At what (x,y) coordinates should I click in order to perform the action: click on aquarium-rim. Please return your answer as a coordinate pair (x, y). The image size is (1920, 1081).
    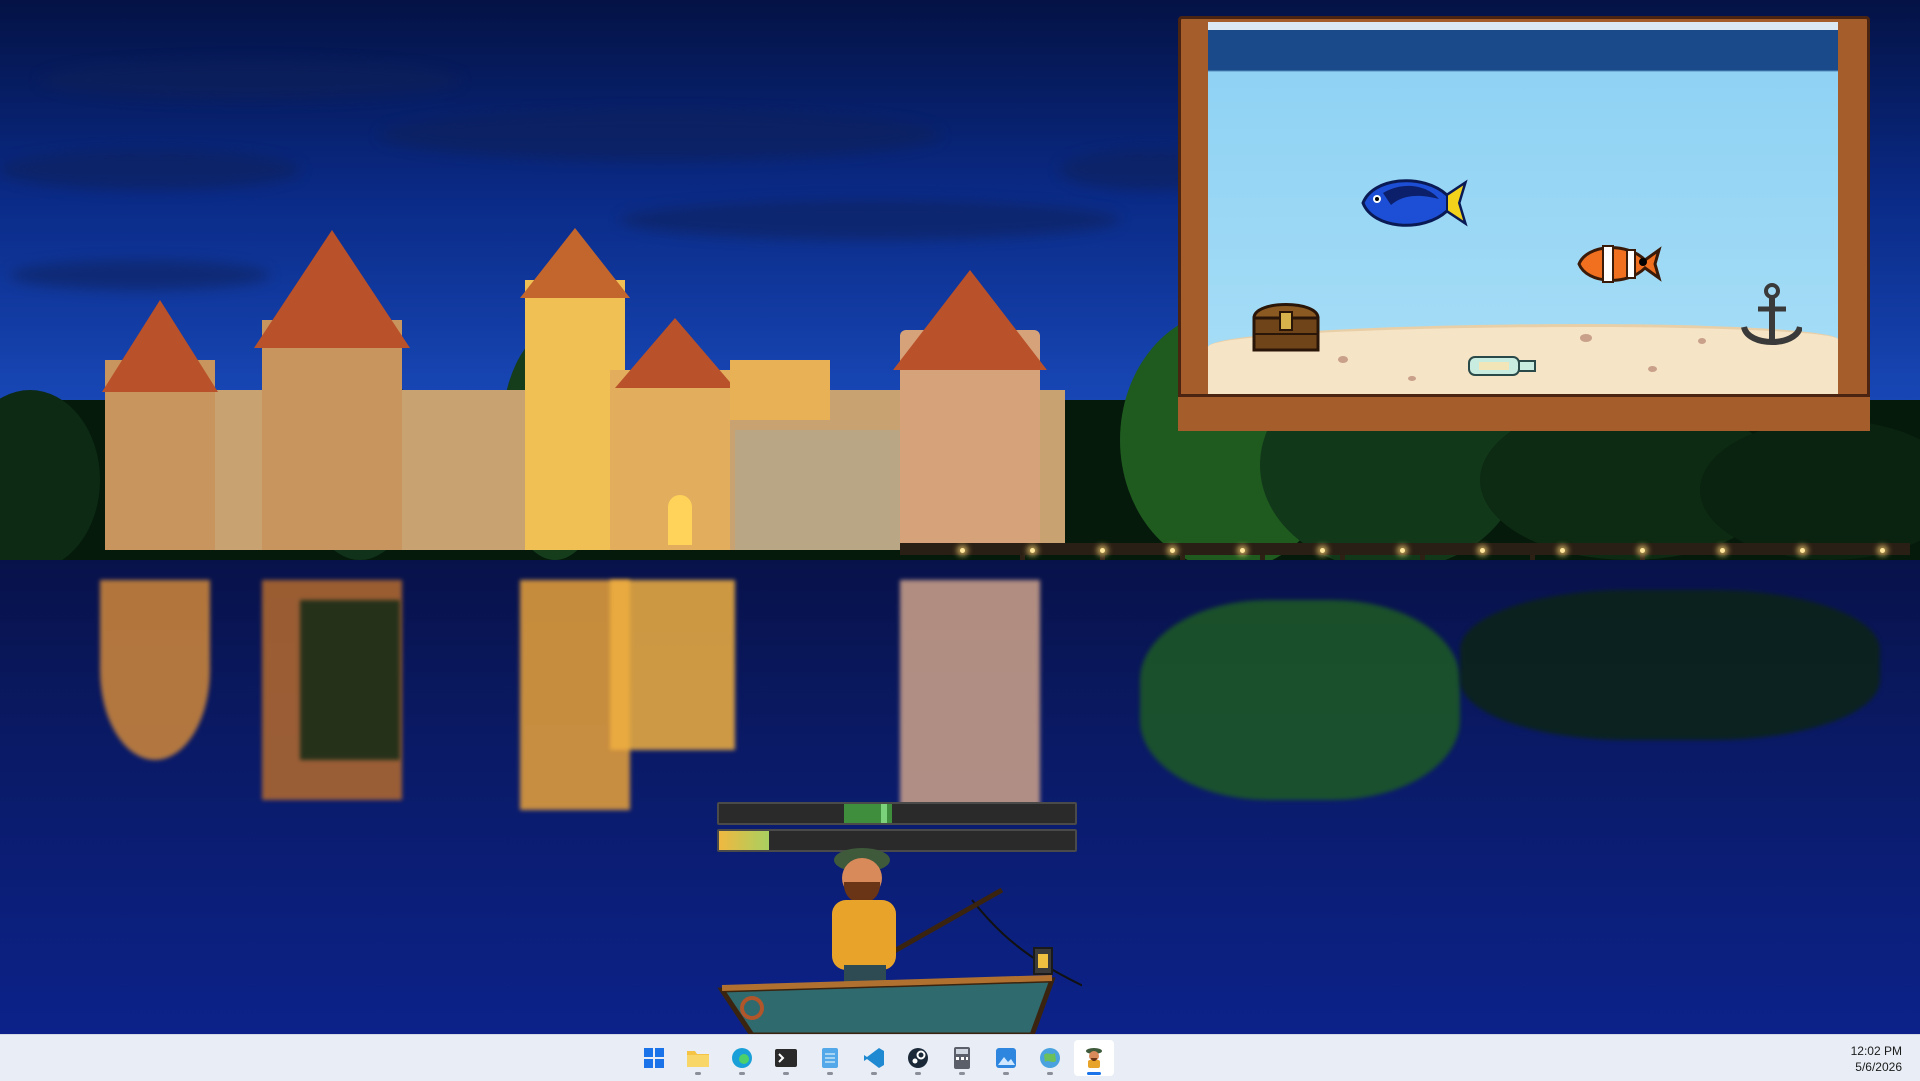
    Looking at the image, I should click on (1523, 26).